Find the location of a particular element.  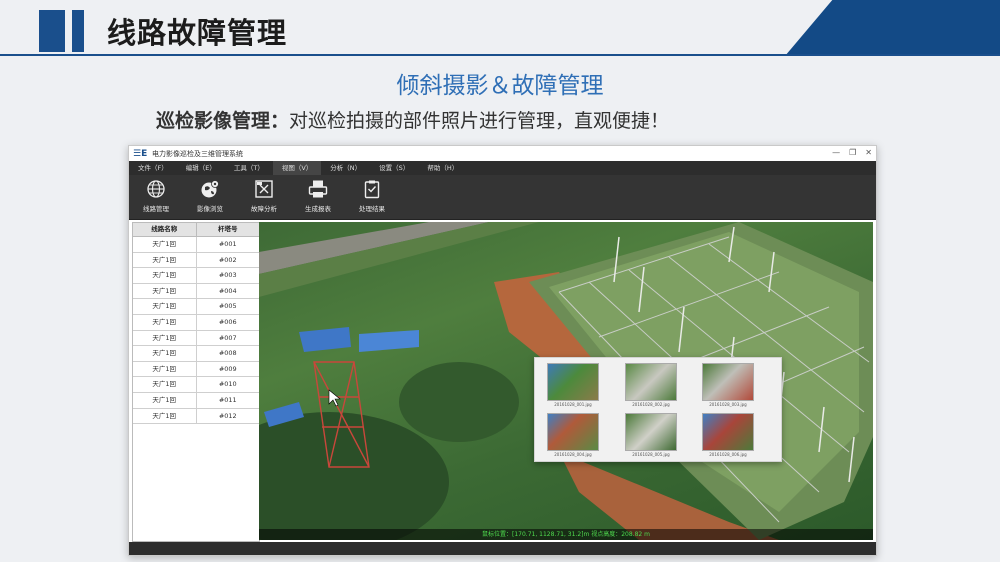

thumbnail-caption: 20161028_006.jpg is located at coordinates (728, 454).